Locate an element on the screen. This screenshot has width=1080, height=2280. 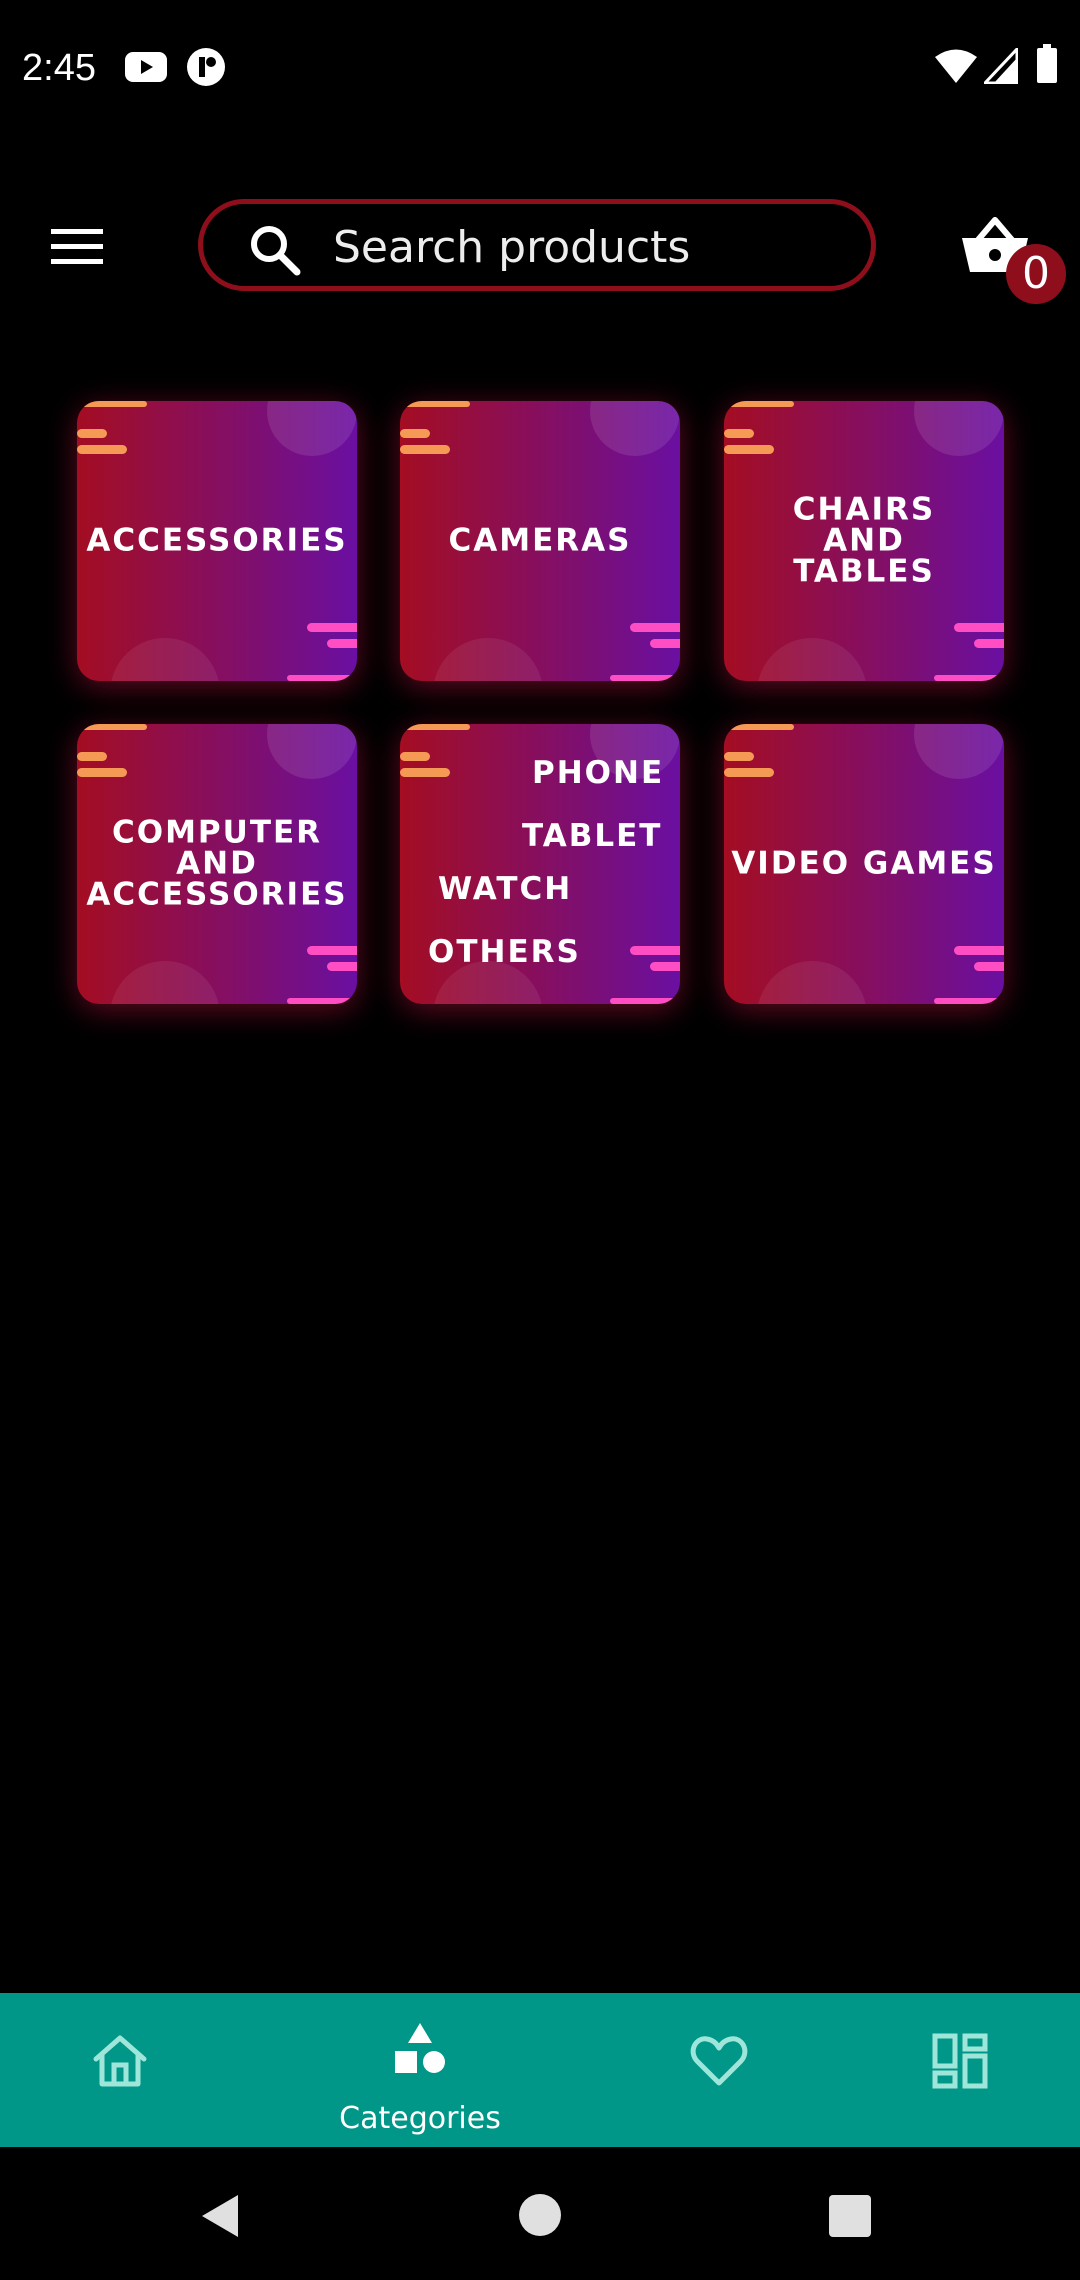
category-label: Chairs and Tables is located at coordinates (864, 540).